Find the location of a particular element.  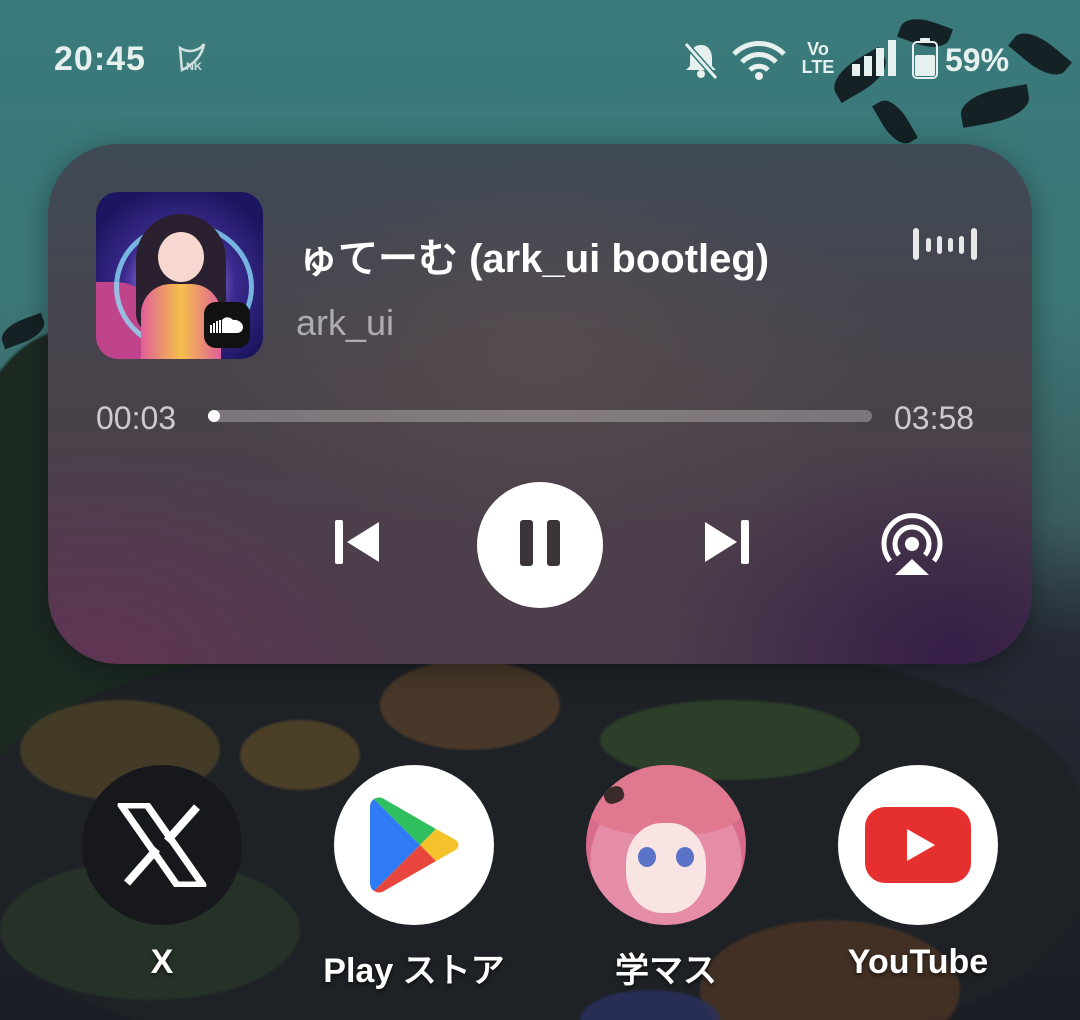

album-art is located at coordinates (179, 275).